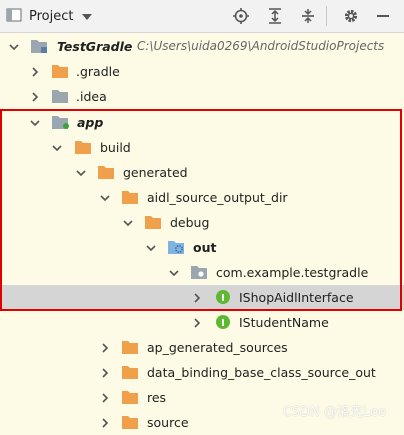 Image resolution: width=404 pixels, height=435 pixels. Describe the element at coordinates (91, 96) in the screenshot. I see `tree-label-idea: .idea` at that location.